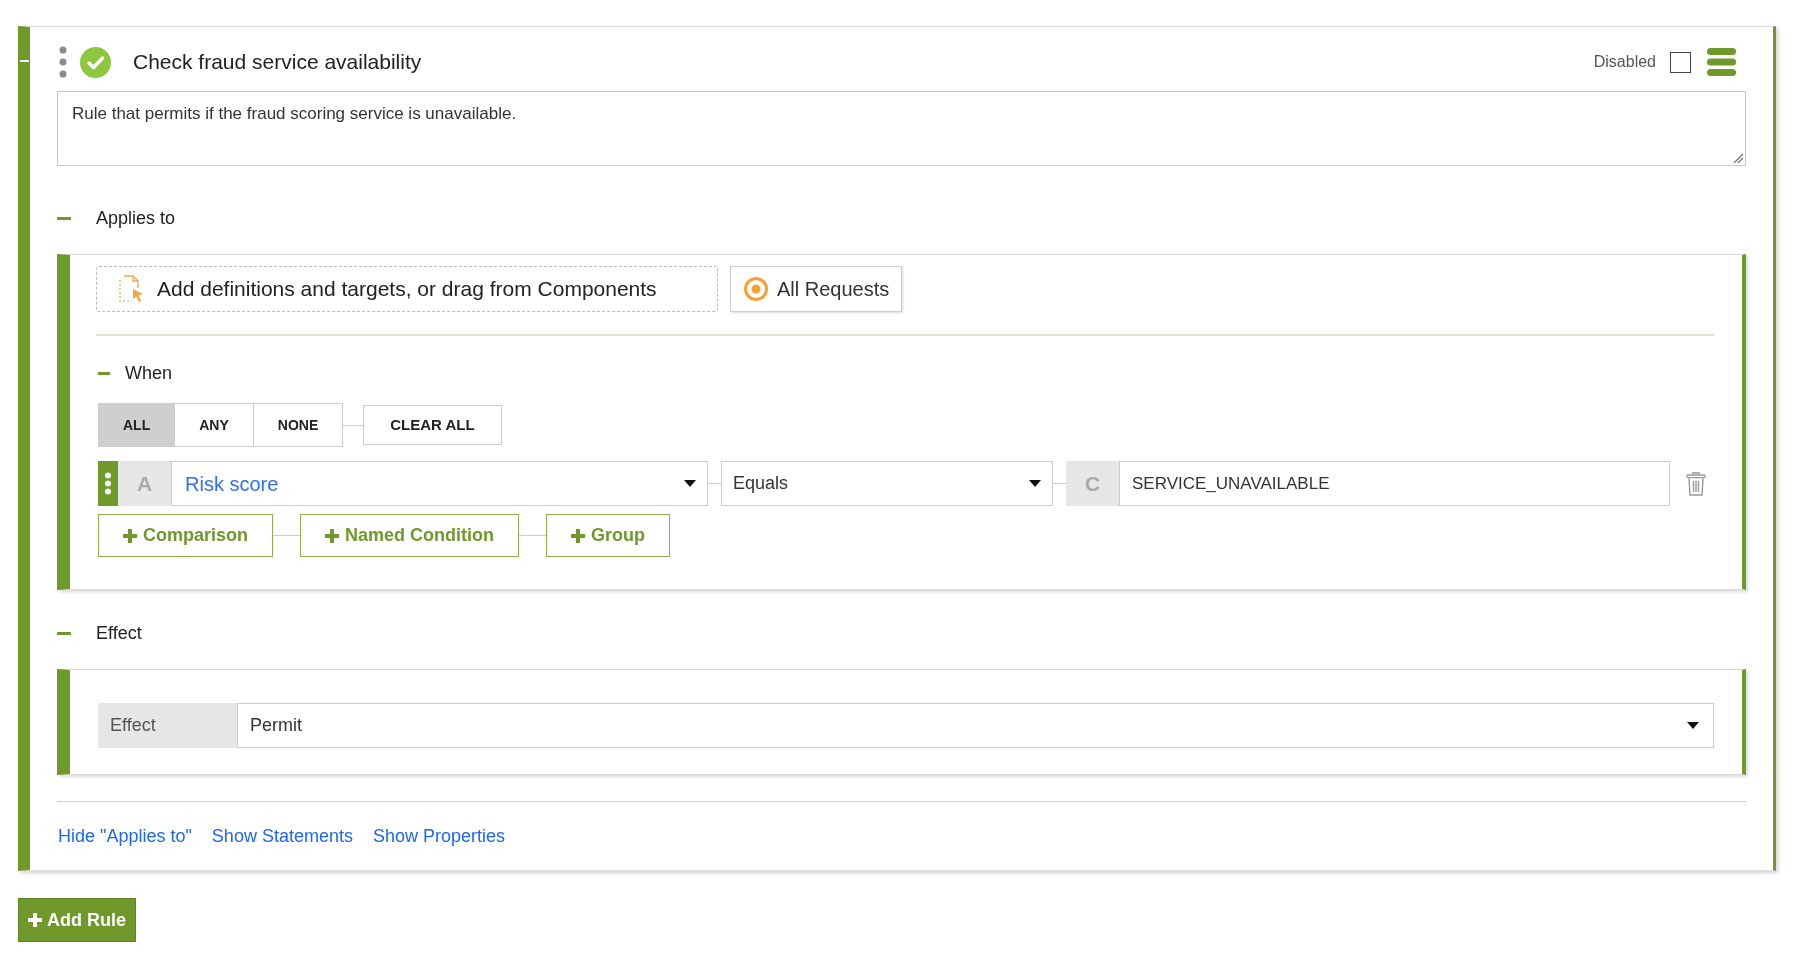  I want to click on operand-tag: A, so click(144, 483).